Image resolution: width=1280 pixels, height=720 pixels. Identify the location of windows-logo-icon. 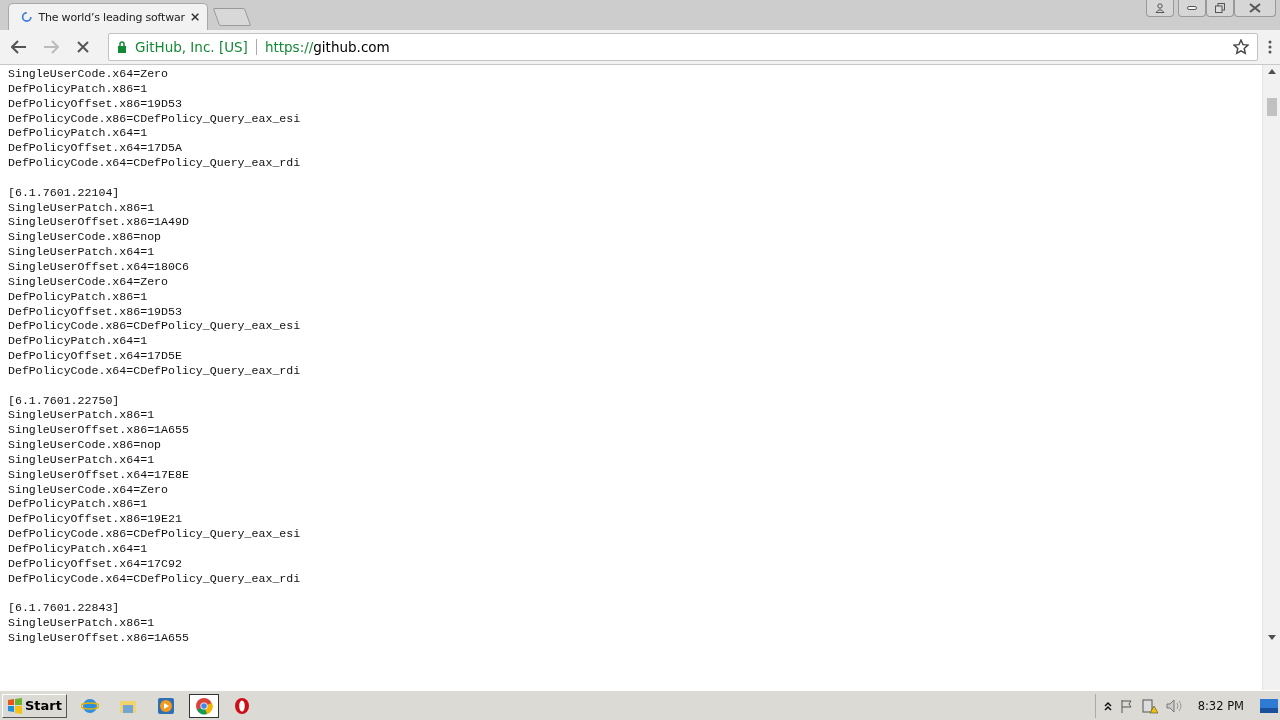
(15, 705).